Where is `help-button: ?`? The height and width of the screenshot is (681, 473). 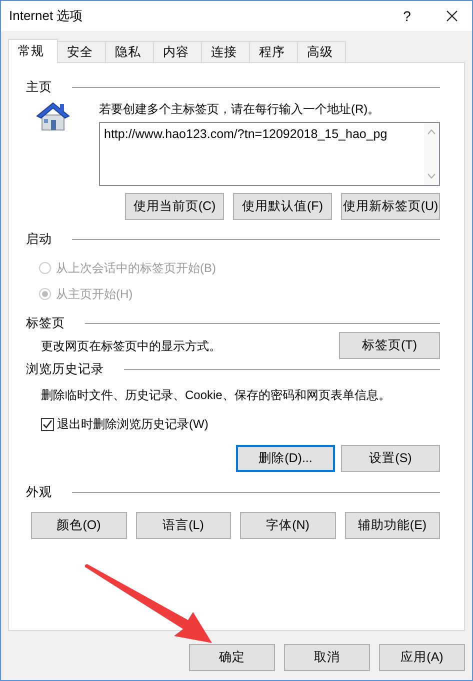
help-button: ? is located at coordinates (407, 16).